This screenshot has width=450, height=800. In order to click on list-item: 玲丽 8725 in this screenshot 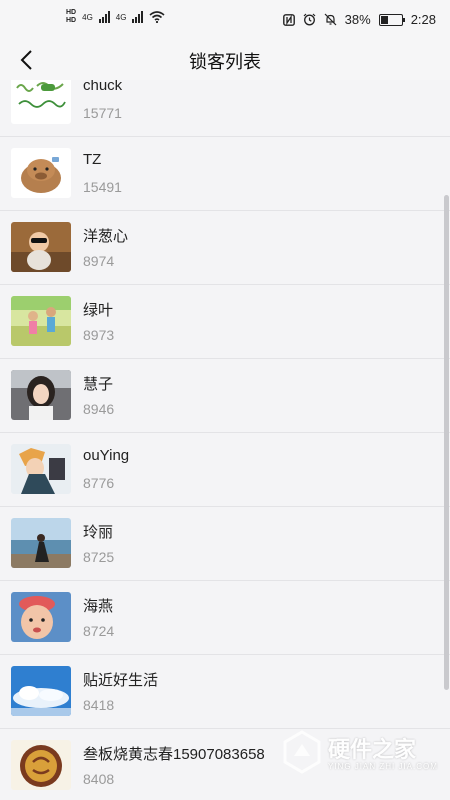, I will do `click(225, 544)`.